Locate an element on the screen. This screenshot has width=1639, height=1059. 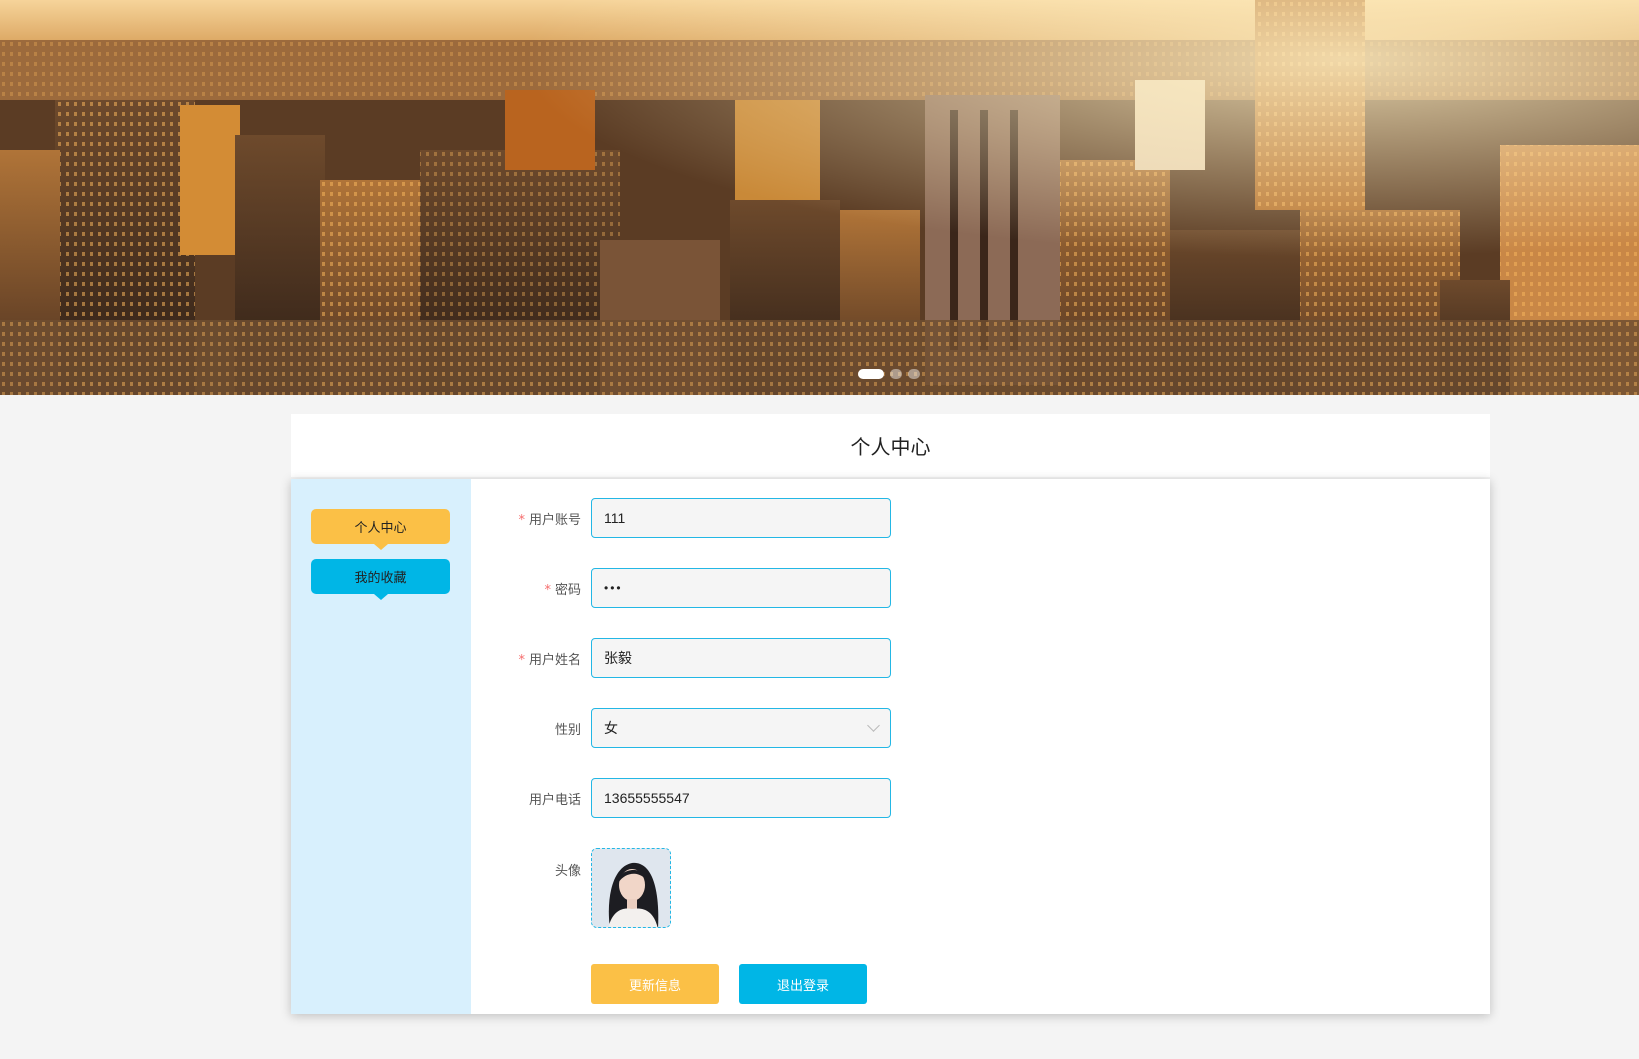
form-row-gender: 性别 女 is located at coordinates (681, 728).